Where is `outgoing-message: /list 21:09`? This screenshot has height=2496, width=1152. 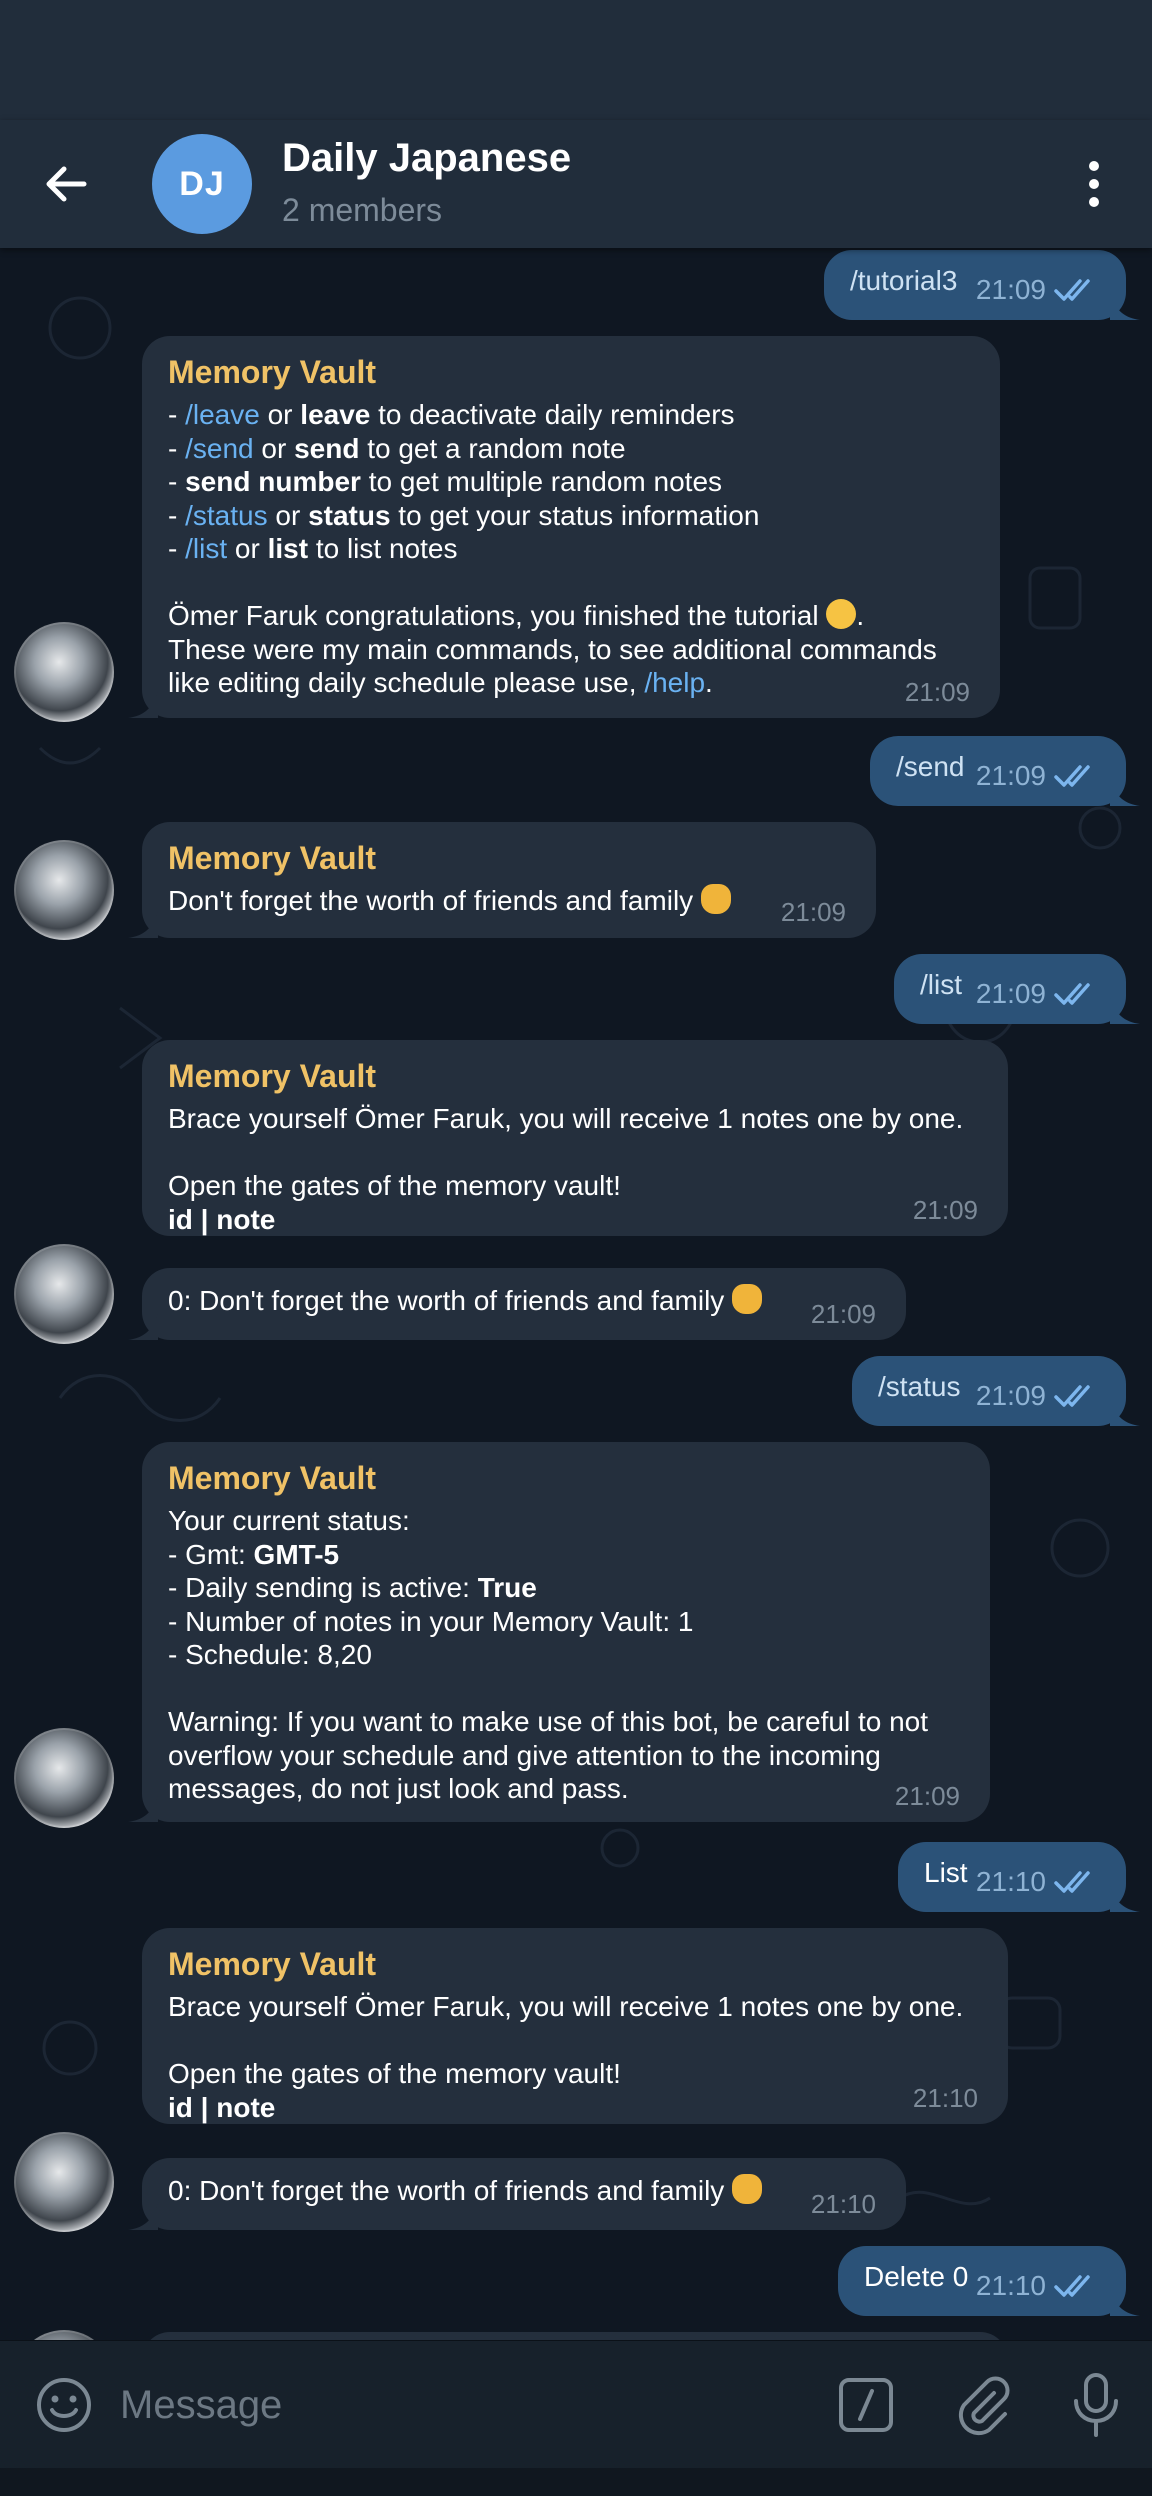
outgoing-message: /list 21:09 is located at coordinates (1017, 989).